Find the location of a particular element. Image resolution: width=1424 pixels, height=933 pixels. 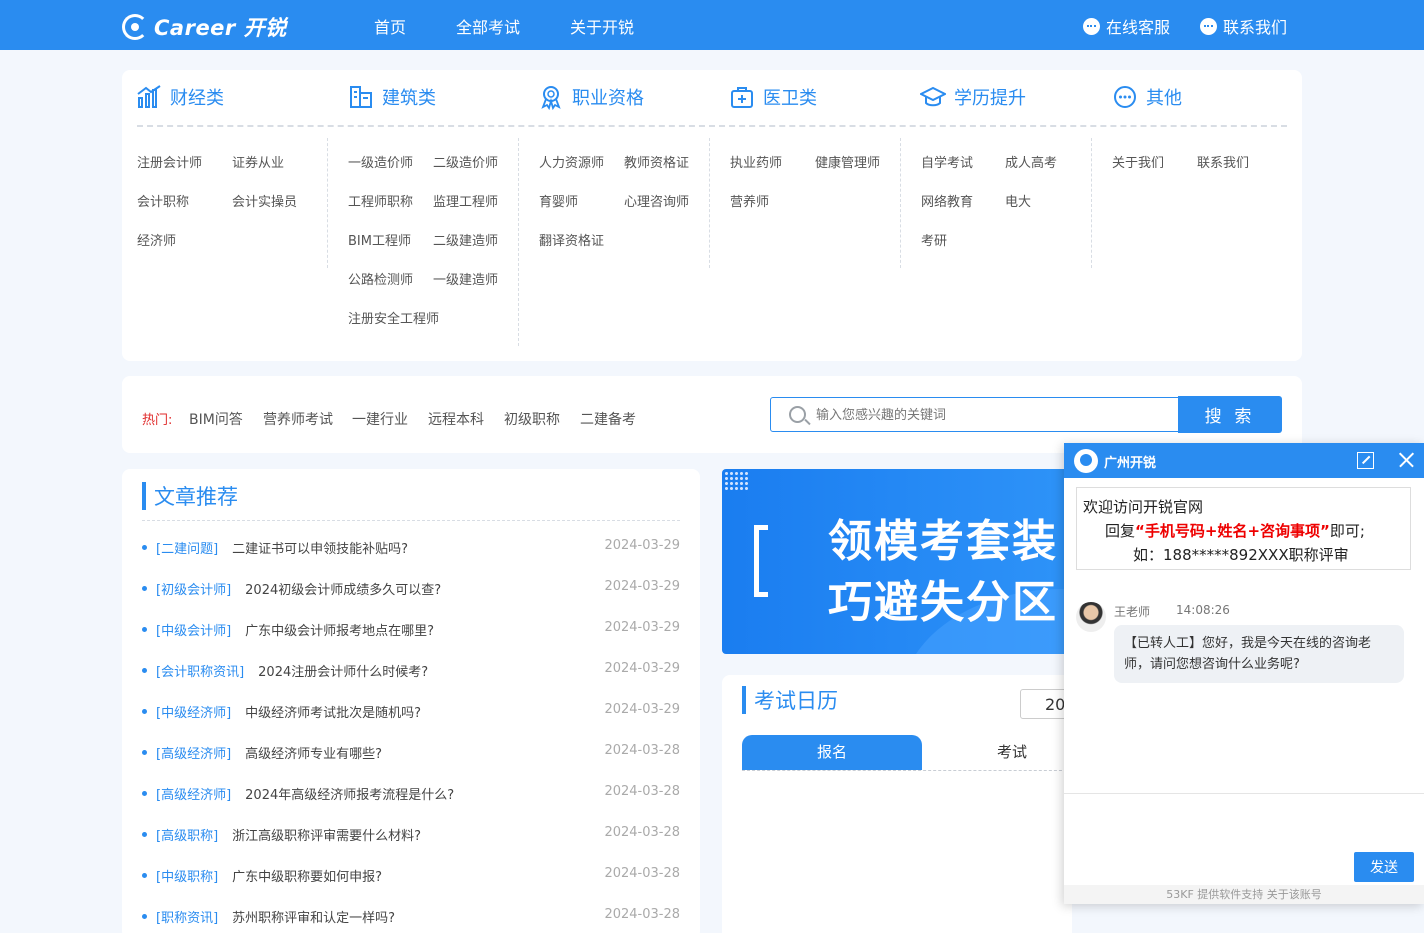

nav-about-link: 关于开锐 is located at coordinates (602, 26).